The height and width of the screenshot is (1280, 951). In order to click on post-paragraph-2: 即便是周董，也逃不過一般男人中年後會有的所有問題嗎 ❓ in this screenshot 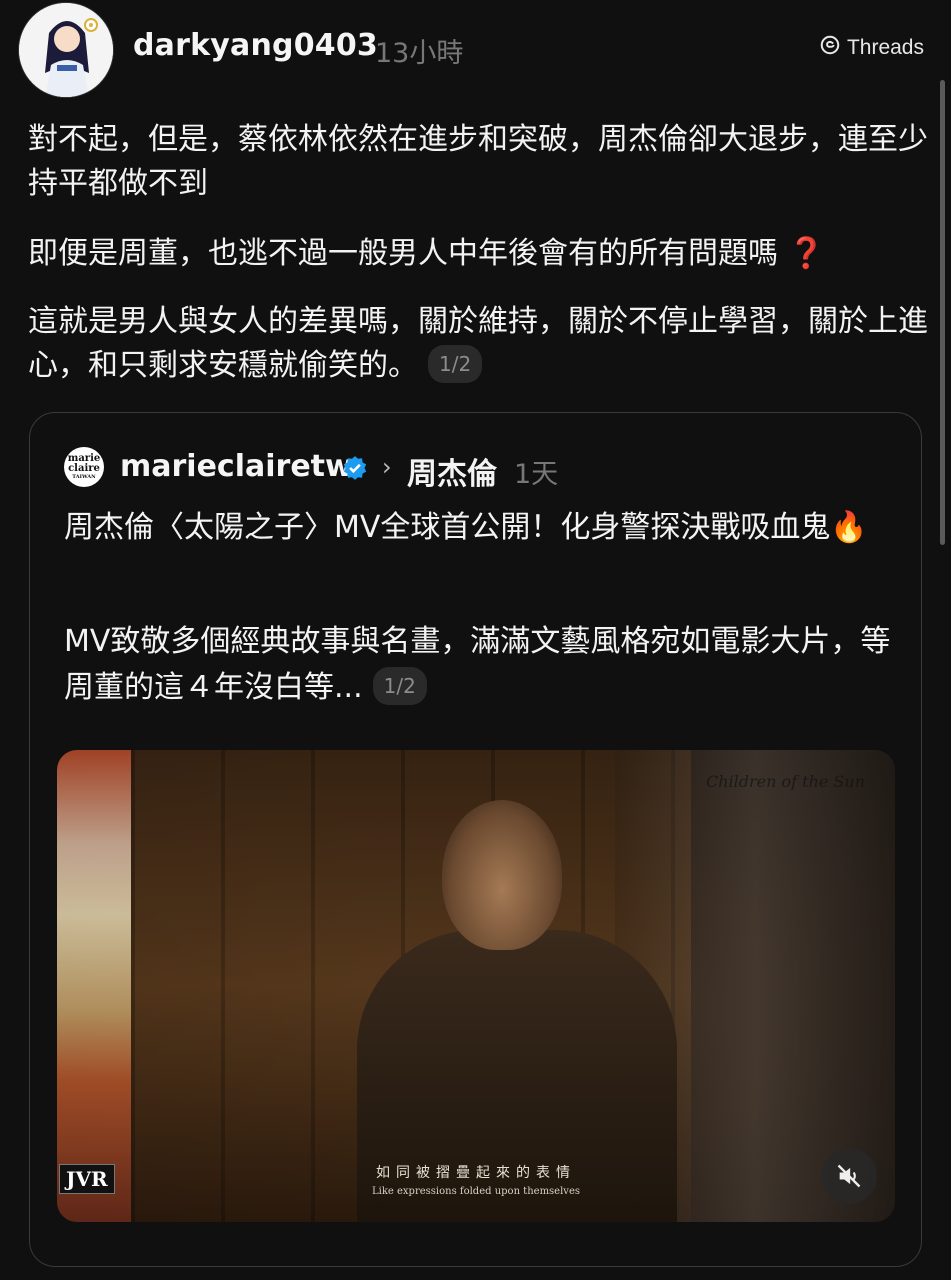, I will do `click(478, 254)`.